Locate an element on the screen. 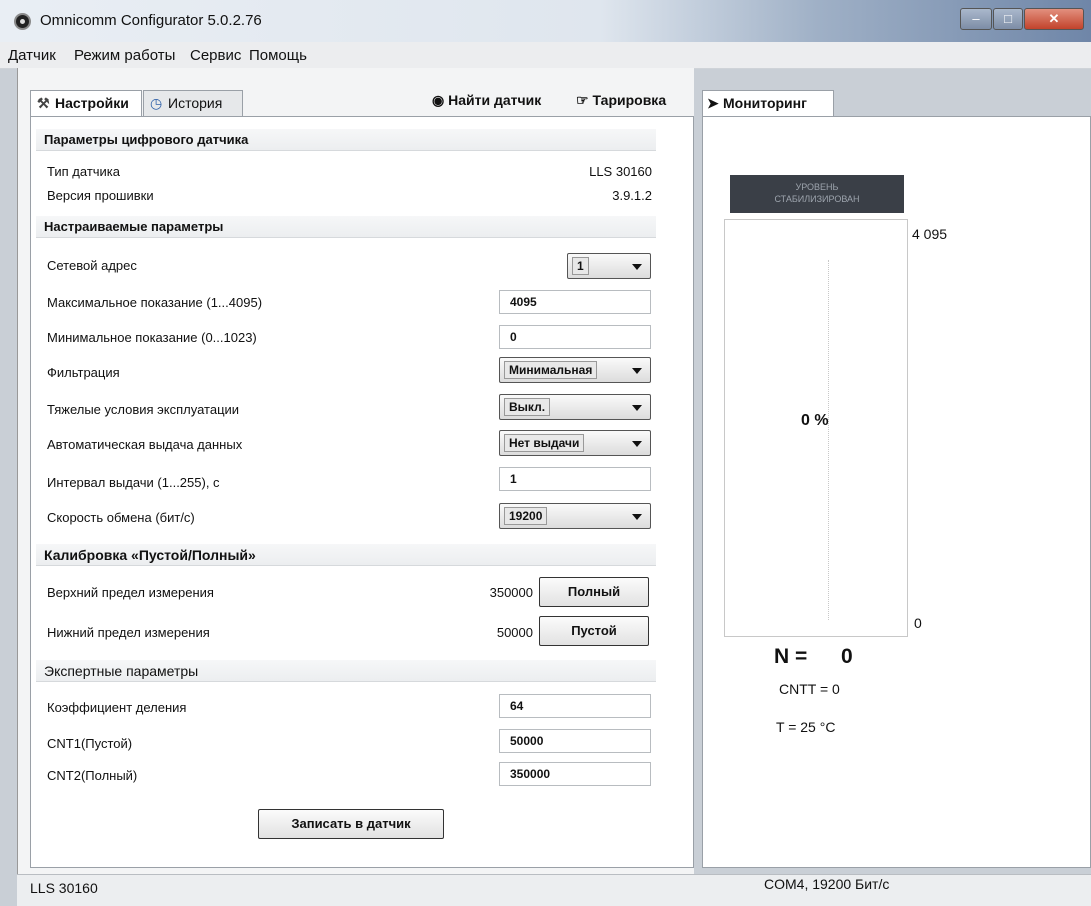 Image resolution: width=1091 pixels, height=906 pixels. network-address-label: Сетевой адрес is located at coordinates (92, 265).